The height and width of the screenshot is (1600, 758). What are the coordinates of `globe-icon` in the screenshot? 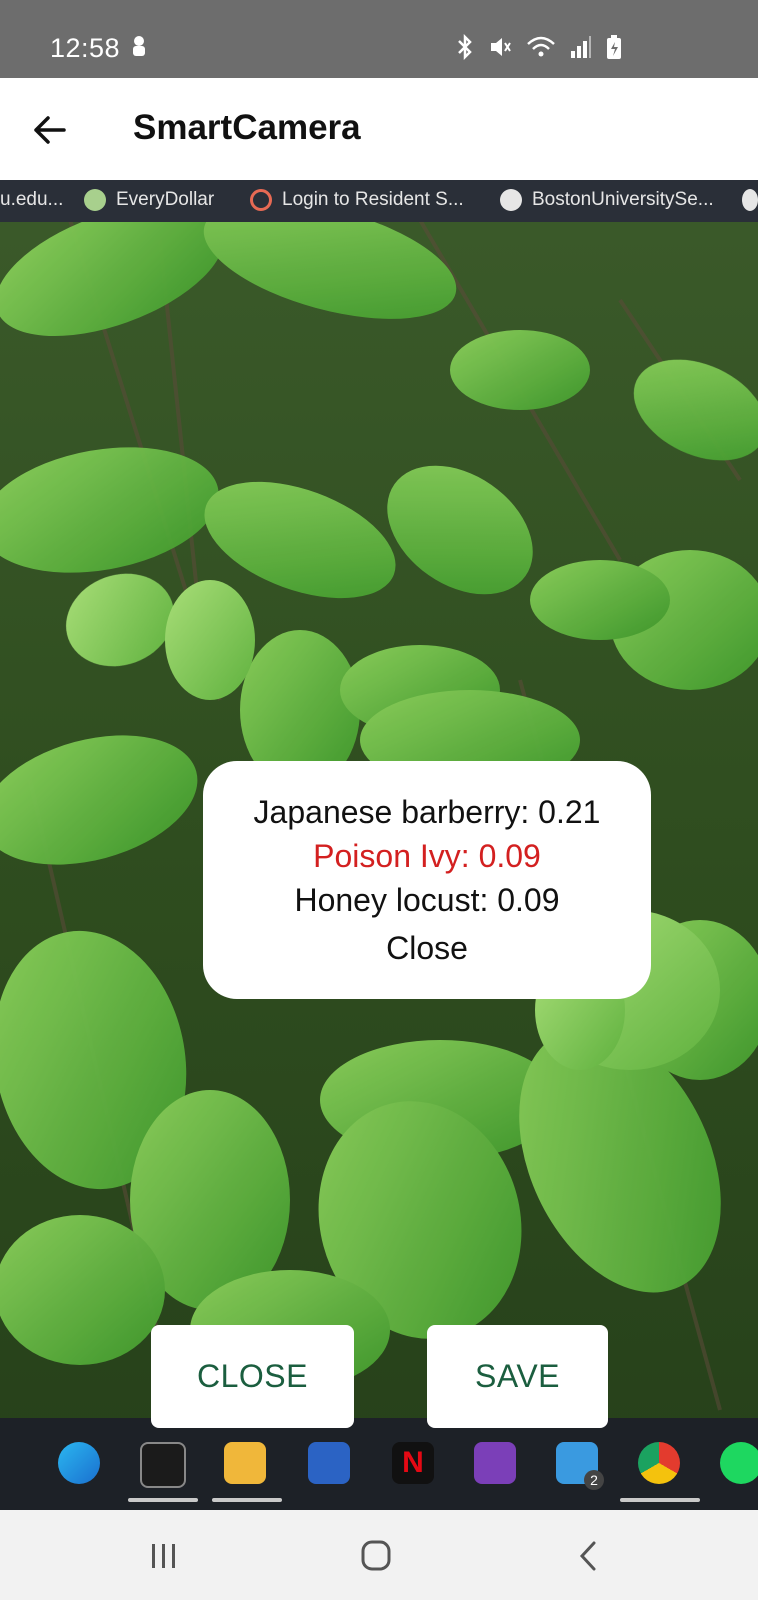 It's located at (95, 200).